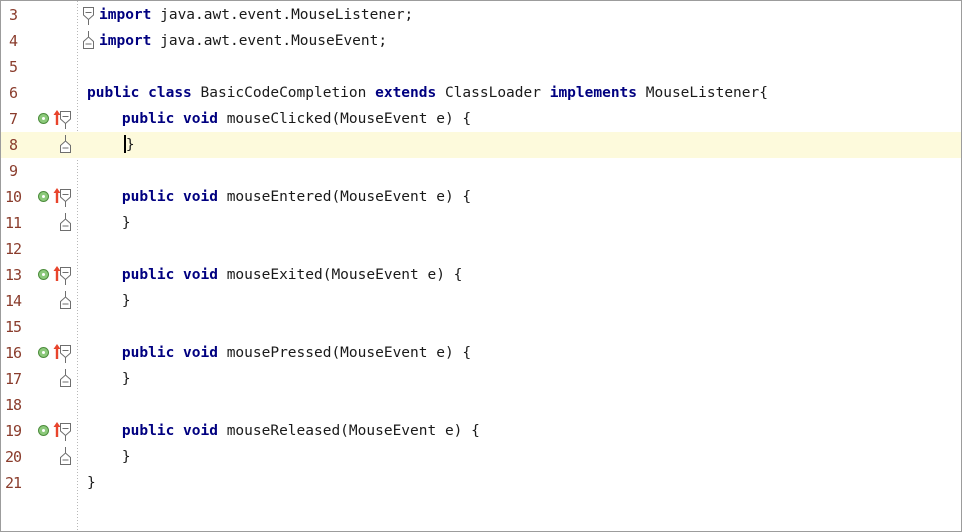  What do you see at coordinates (481, 483) in the screenshot?
I see `code-line: 21}` at bounding box center [481, 483].